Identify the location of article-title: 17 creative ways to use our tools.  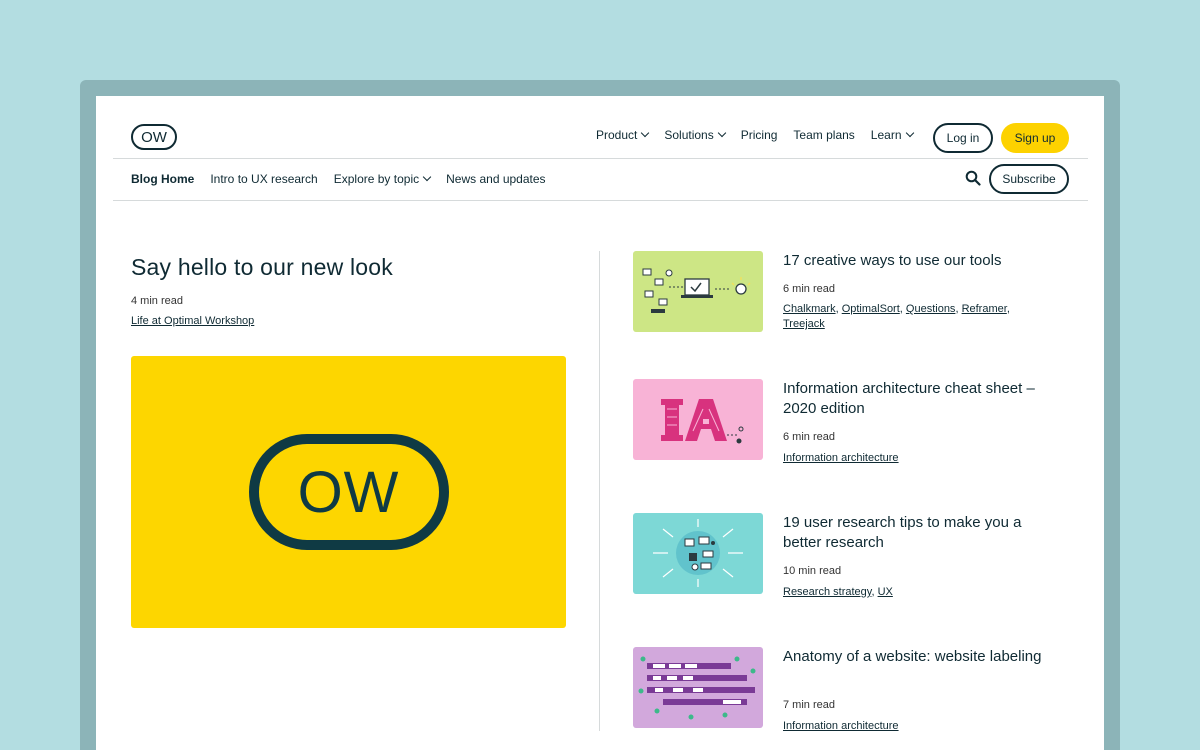
(918, 261).